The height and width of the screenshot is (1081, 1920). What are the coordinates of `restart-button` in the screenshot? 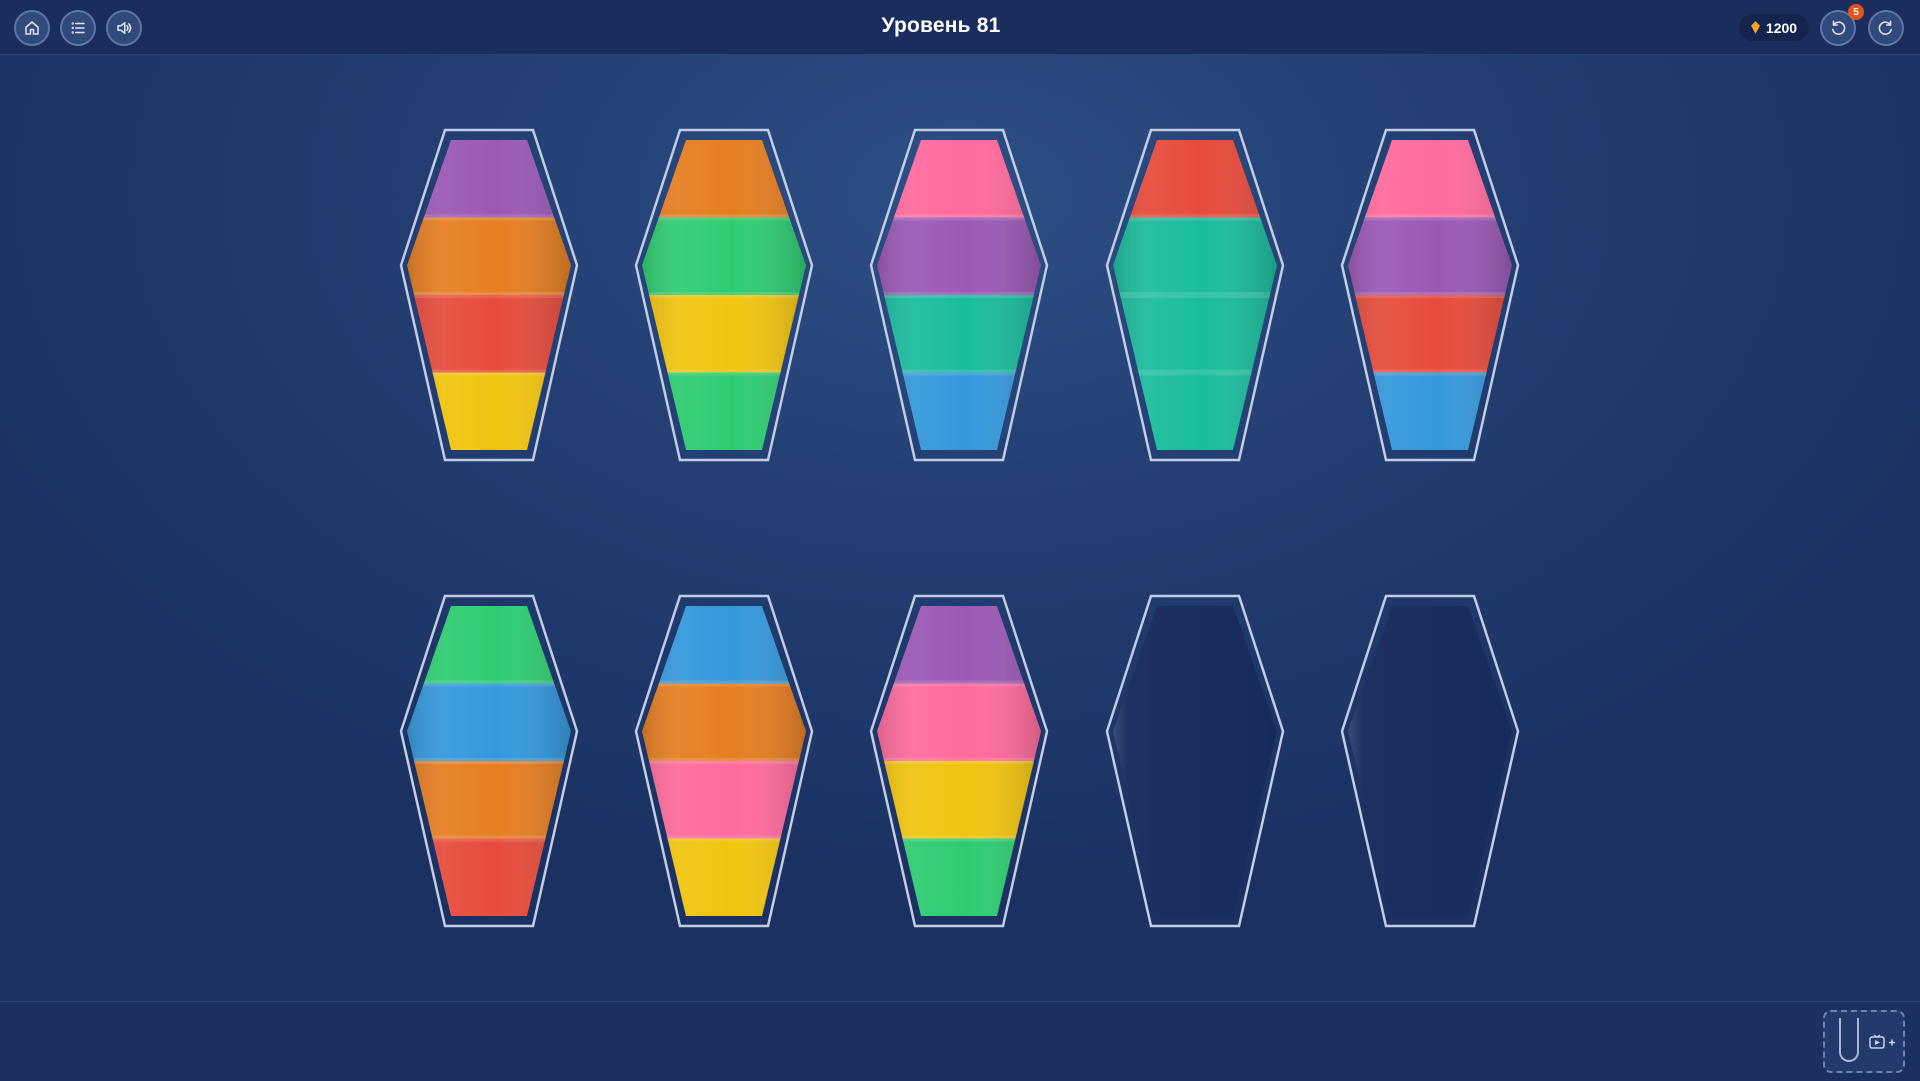 It's located at (1886, 28).